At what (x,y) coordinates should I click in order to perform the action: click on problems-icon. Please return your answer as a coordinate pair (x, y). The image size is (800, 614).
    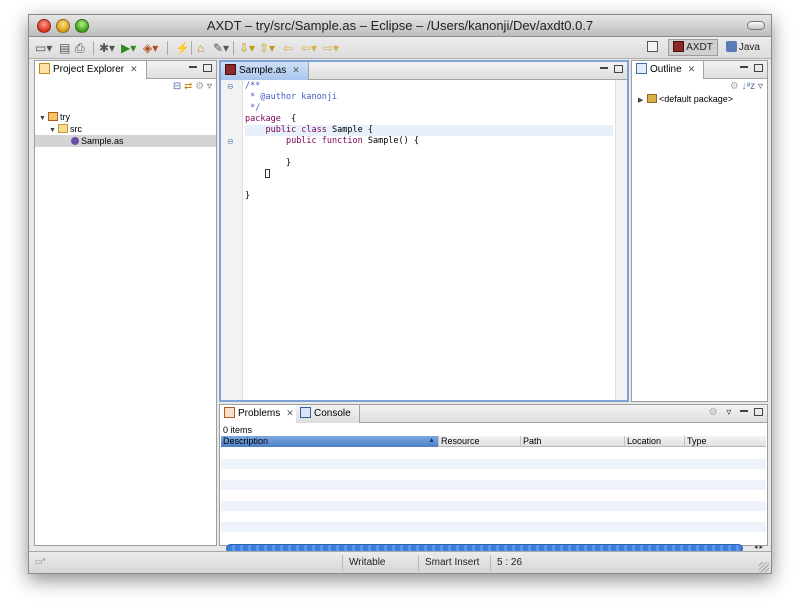
    Looking at the image, I should click on (229, 412).